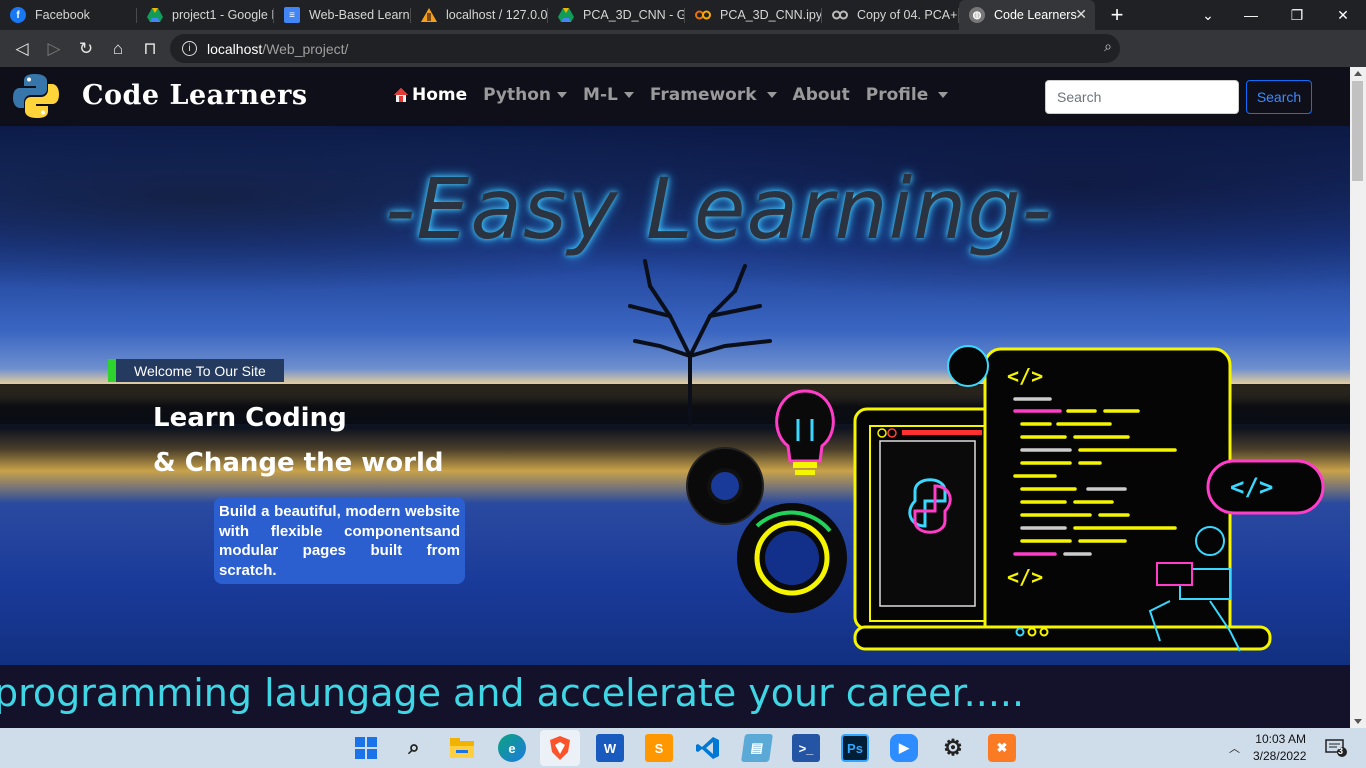 The image size is (1366, 768). I want to click on nav-ml-label: M-L, so click(600, 95).